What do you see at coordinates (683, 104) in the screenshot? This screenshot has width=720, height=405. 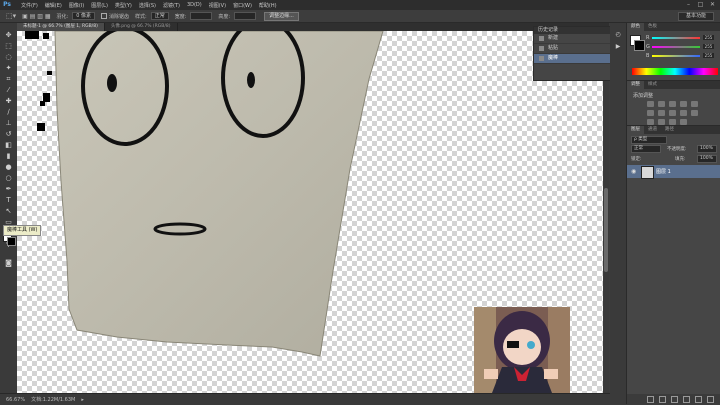 I see `exposure-icon` at bounding box center [683, 104].